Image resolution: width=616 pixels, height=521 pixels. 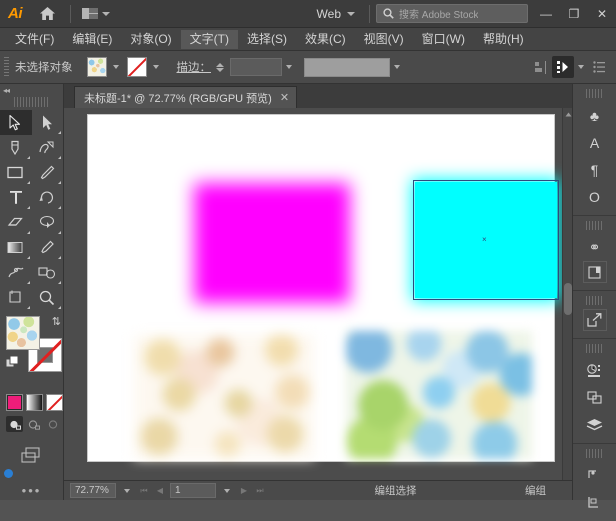 I want to click on stroke-profile-dropdown, so click(x=397, y=67).